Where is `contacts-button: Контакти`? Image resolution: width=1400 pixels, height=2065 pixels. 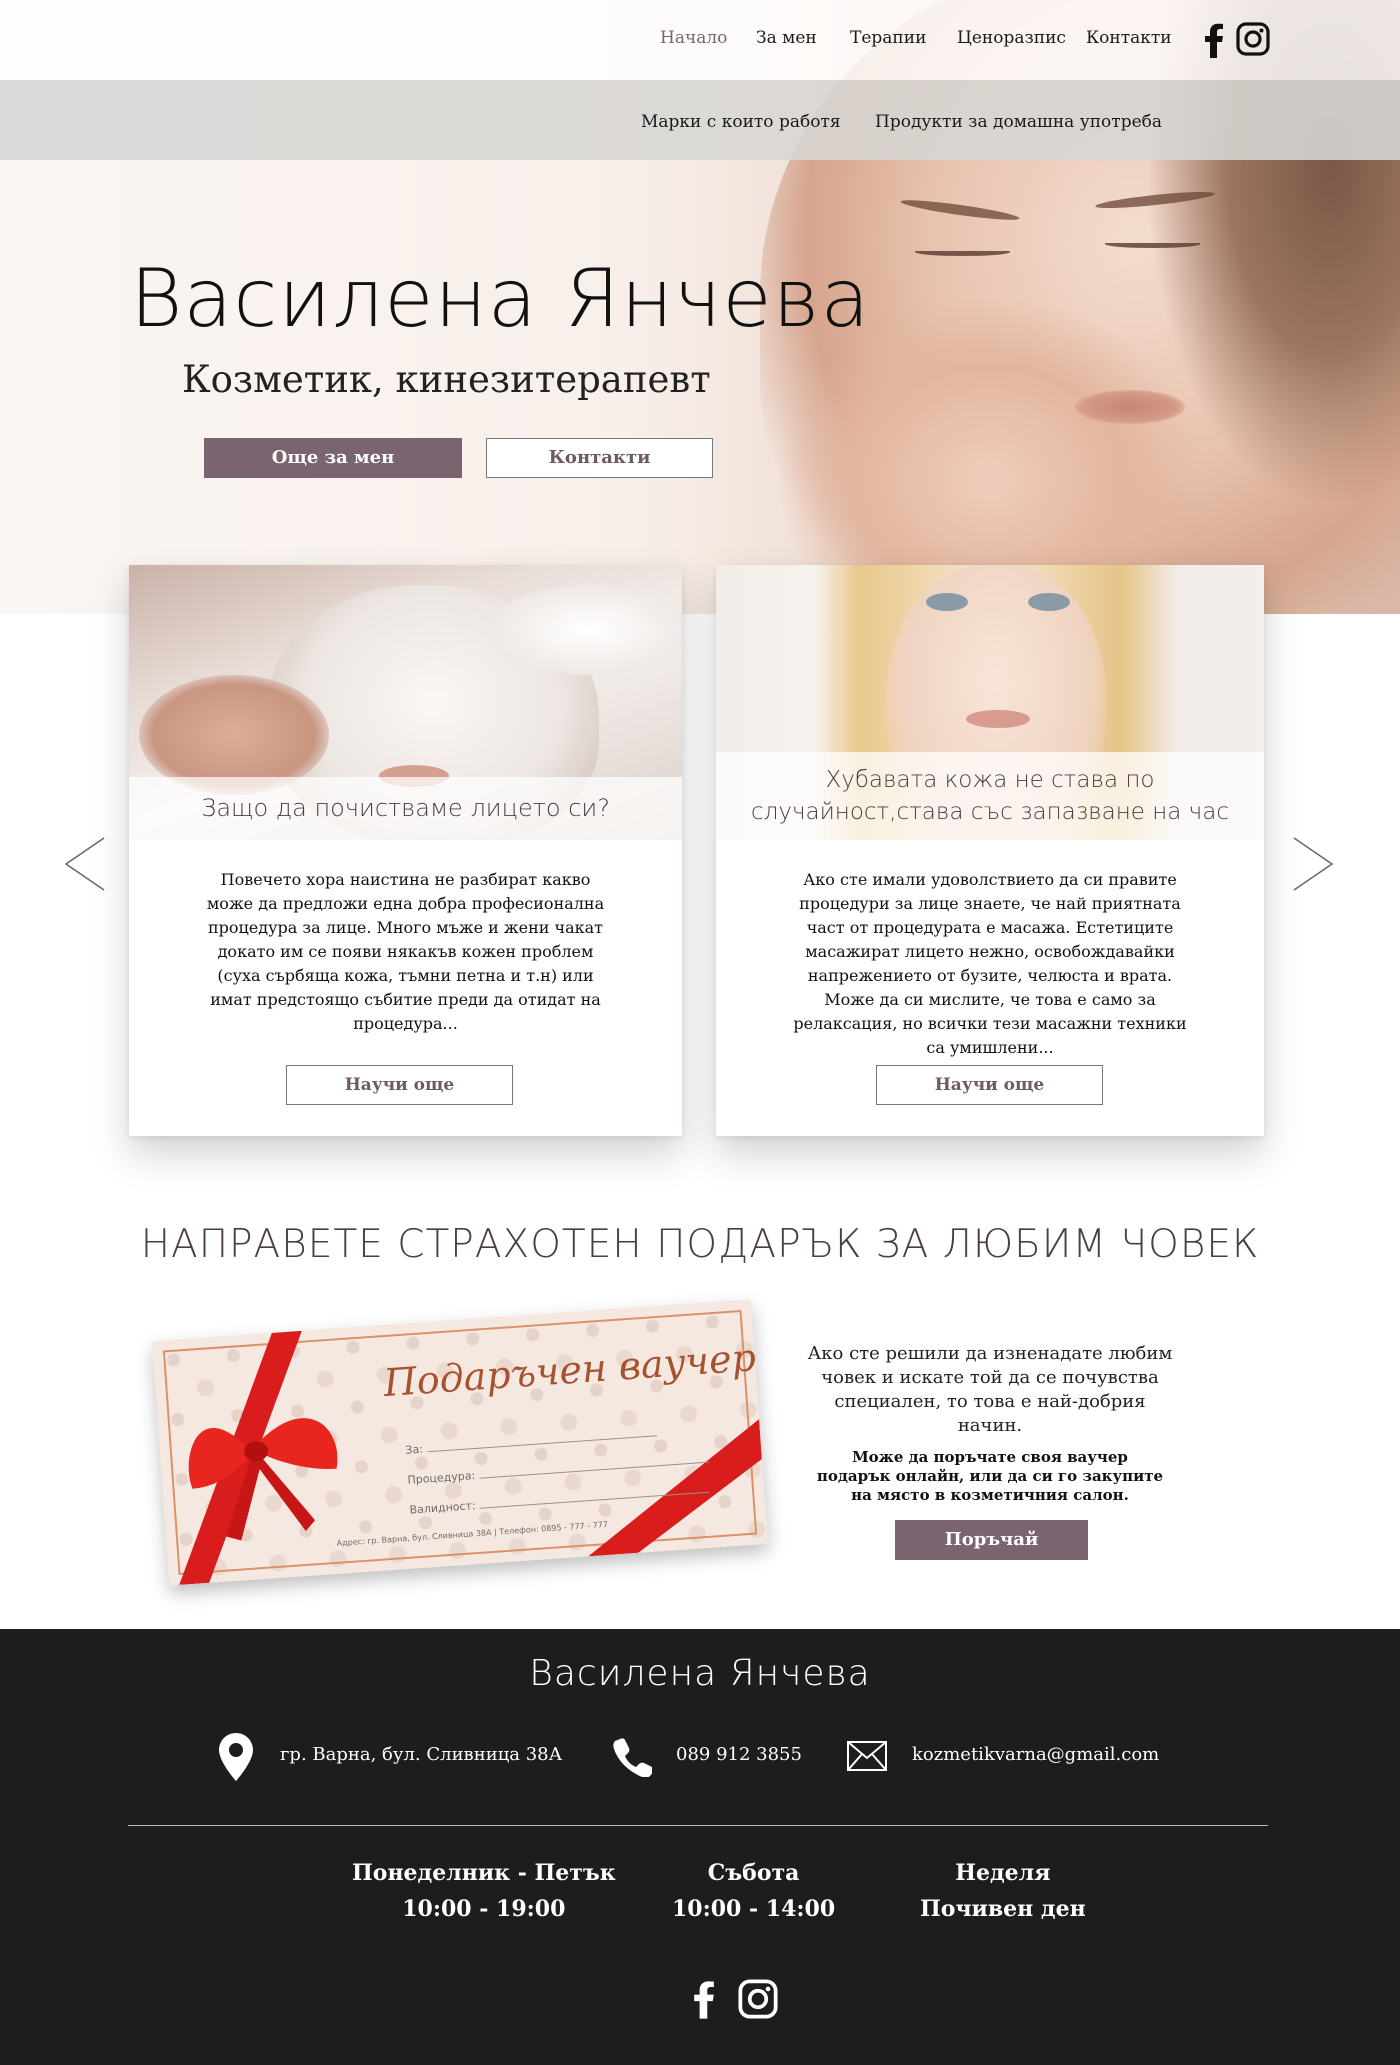
contacts-button: Контакти is located at coordinates (599, 458).